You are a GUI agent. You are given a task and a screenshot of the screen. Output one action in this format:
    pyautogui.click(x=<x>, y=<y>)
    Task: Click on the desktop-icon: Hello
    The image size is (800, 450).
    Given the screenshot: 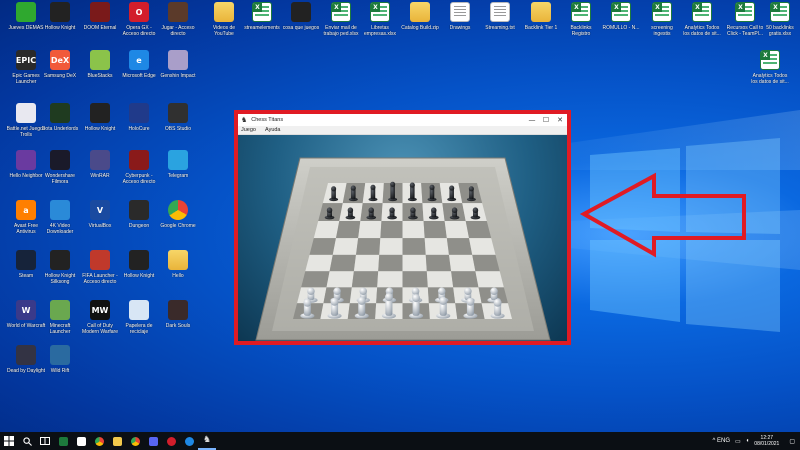 What is the action you would take?
    pyautogui.click(x=178, y=273)
    